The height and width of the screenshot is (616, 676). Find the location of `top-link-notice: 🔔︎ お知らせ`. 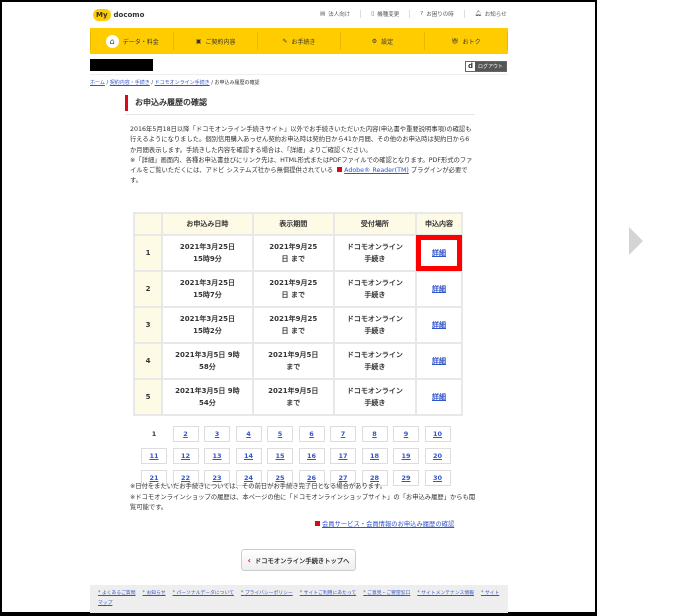

top-link-notice: 🔔︎ お知らせ is located at coordinates (491, 14).